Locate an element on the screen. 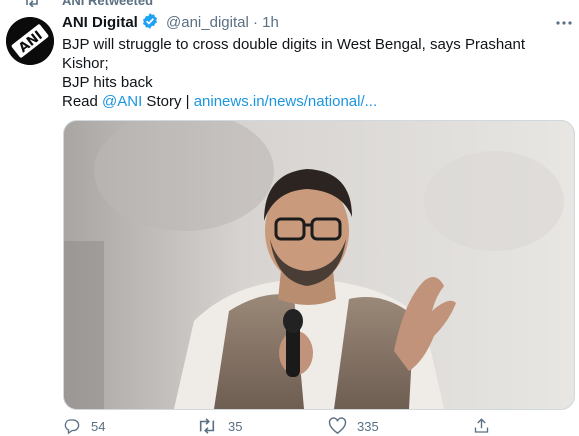 This screenshot has height=436, width=579. more-options-icon is located at coordinates (564, 23).